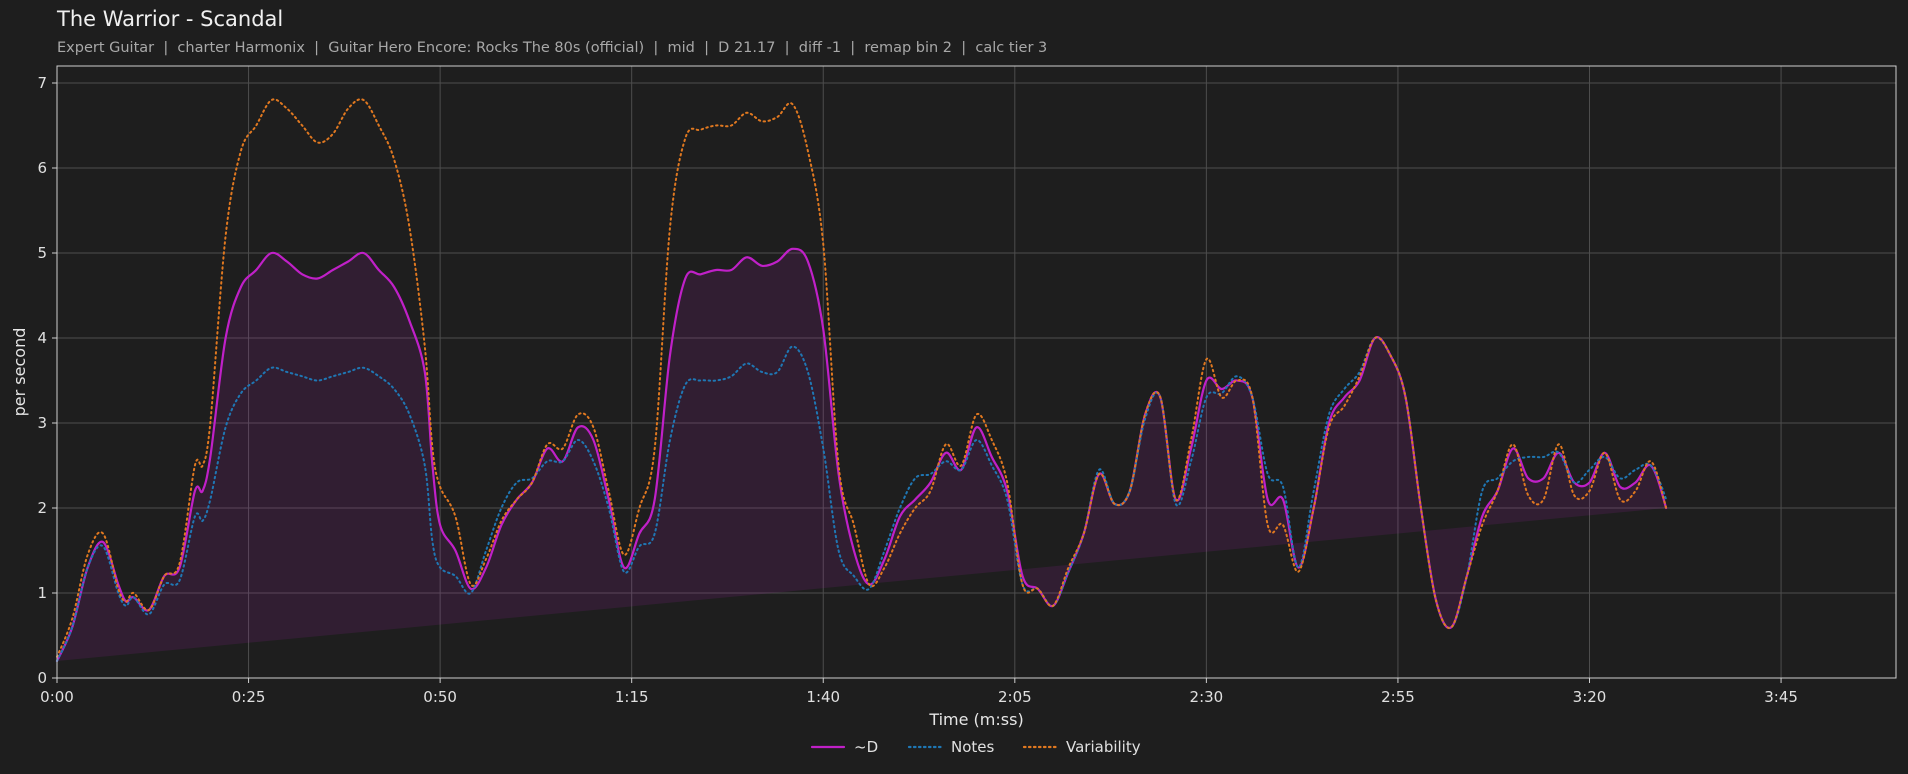 The height and width of the screenshot is (774, 1908). Describe the element at coordinates (632, 697) in the screenshot. I see `x-tick-label: 1:15` at that location.